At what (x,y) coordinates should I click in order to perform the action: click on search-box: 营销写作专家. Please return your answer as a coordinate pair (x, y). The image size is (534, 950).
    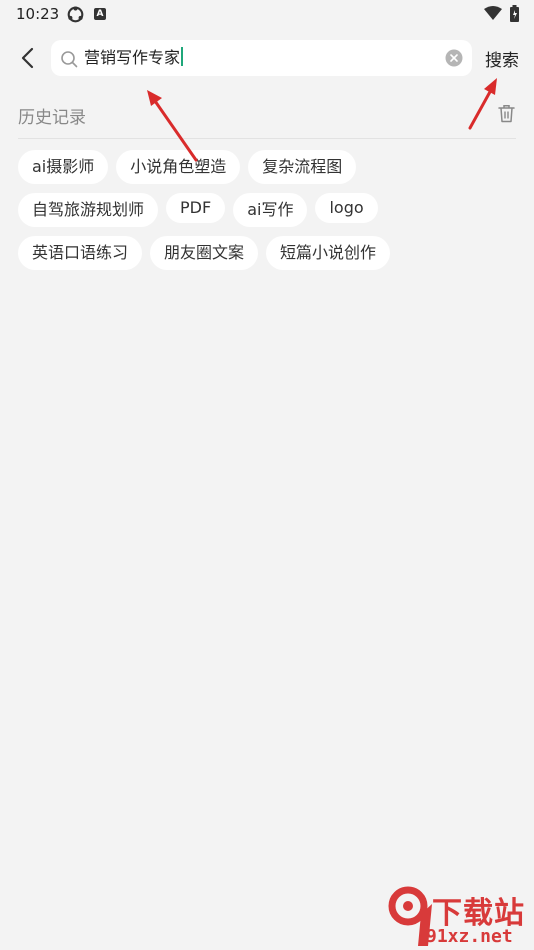
    Looking at the image, I should click on (261, 58).